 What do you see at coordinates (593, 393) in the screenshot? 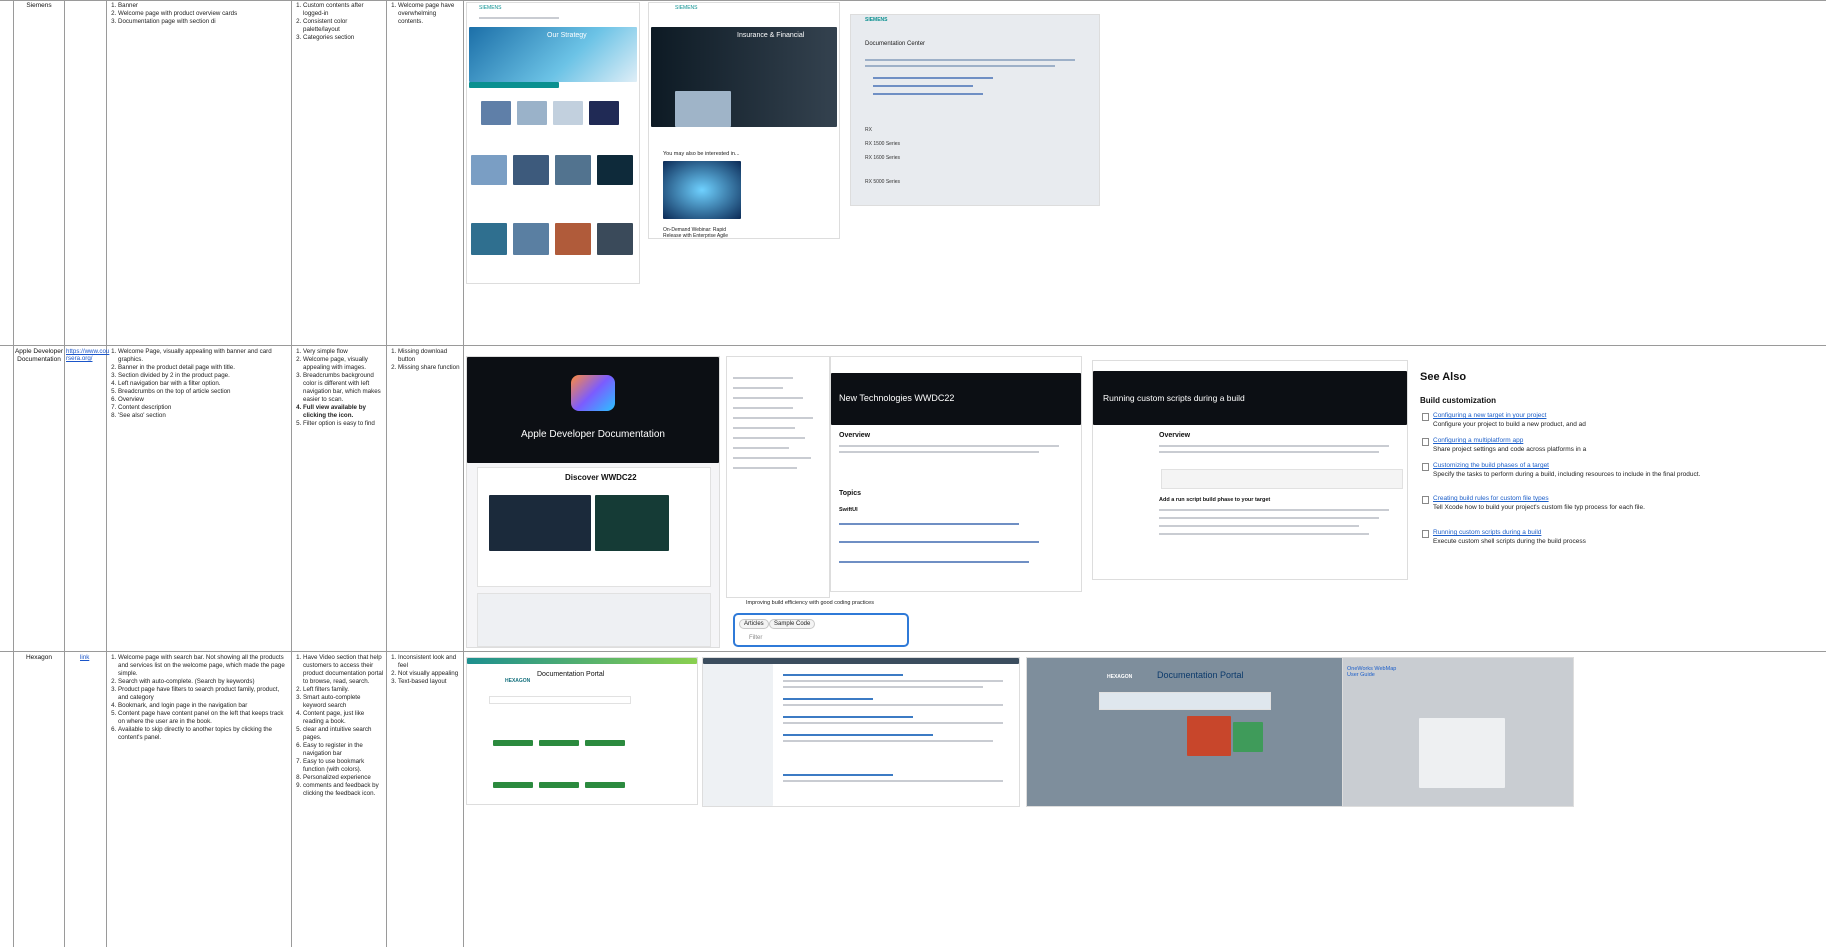
I see `app-icons-graphic` at bounding box center [593, 393].